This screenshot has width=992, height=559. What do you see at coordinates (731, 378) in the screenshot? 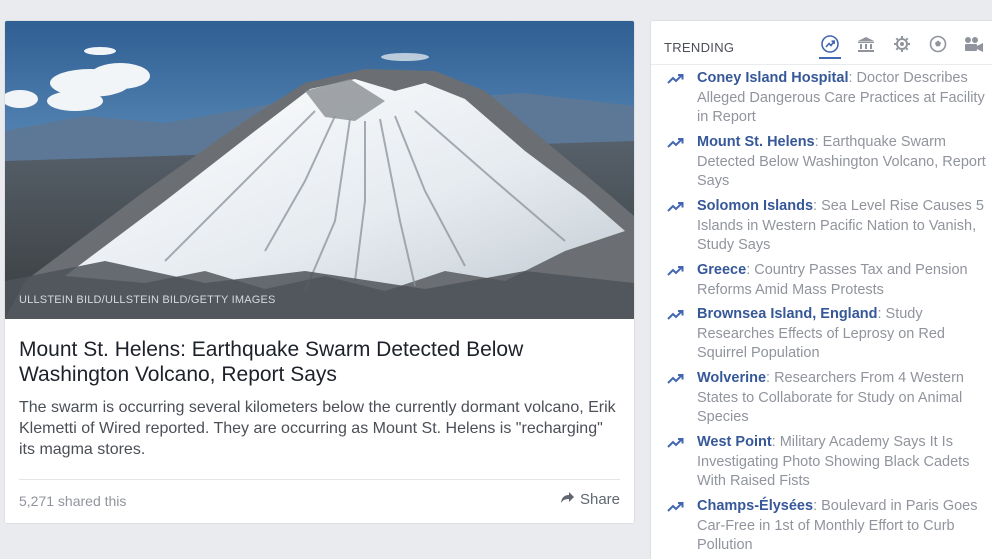
I see `trending-topic: Wolverine` at bounding box center [731, 378].